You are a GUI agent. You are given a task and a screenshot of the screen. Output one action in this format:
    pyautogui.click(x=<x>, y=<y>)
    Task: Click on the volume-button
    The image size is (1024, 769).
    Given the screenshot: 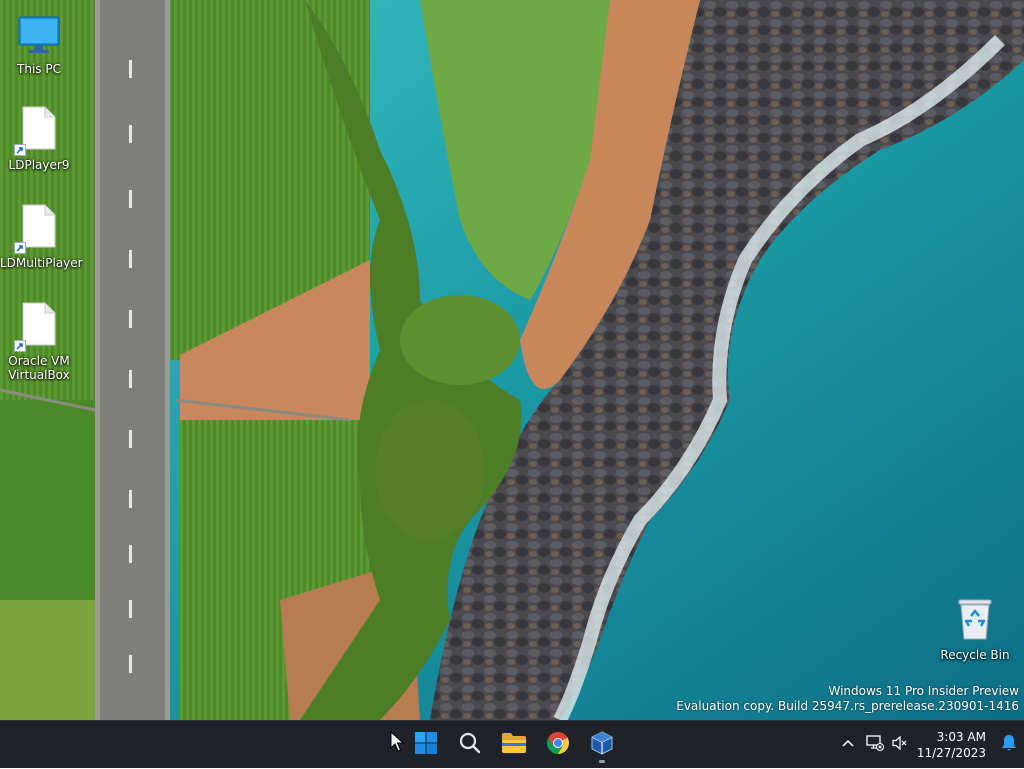 What is the action you would take?
    pyautogui.click(x=900, y=745)
    